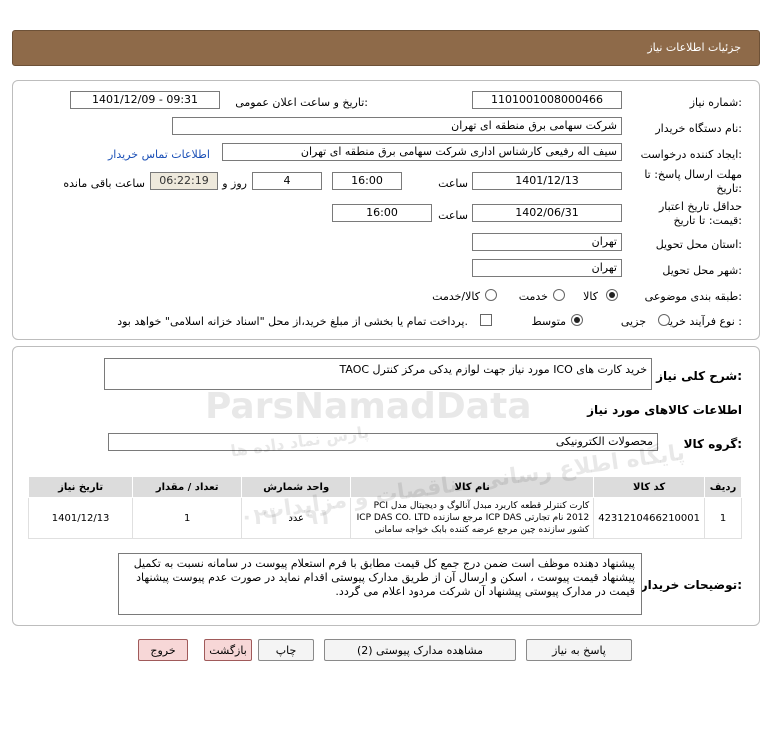  Describe the element at coordinates (590, 296) in the screenshot. I see `category-option-goods: کالا` at that location.